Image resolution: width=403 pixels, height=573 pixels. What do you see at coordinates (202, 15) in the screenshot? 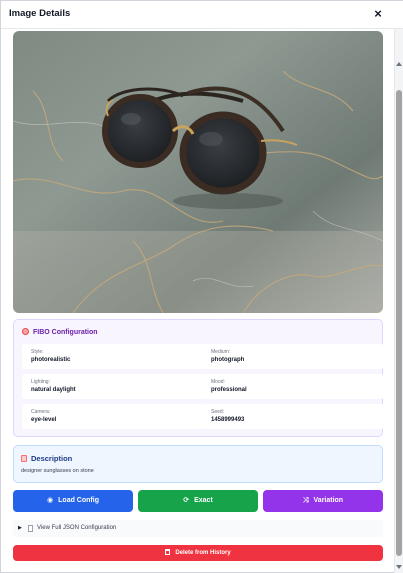
I see `modal-header: Image Details ×` at bounding box center [202, 15].